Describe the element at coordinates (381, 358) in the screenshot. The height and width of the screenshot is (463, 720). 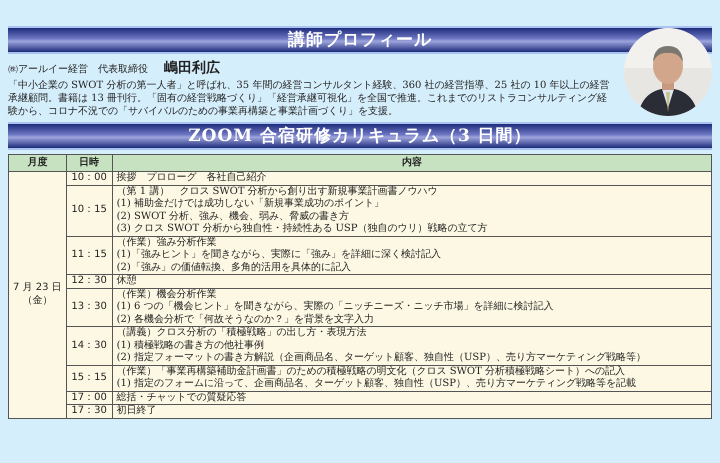
I see `schedule-line: (2) 指定フォーマットの書き方解説（企画商品名、ターゲット顧客、独自性（USP）、売り方マーケティング戦略等）` at that location.